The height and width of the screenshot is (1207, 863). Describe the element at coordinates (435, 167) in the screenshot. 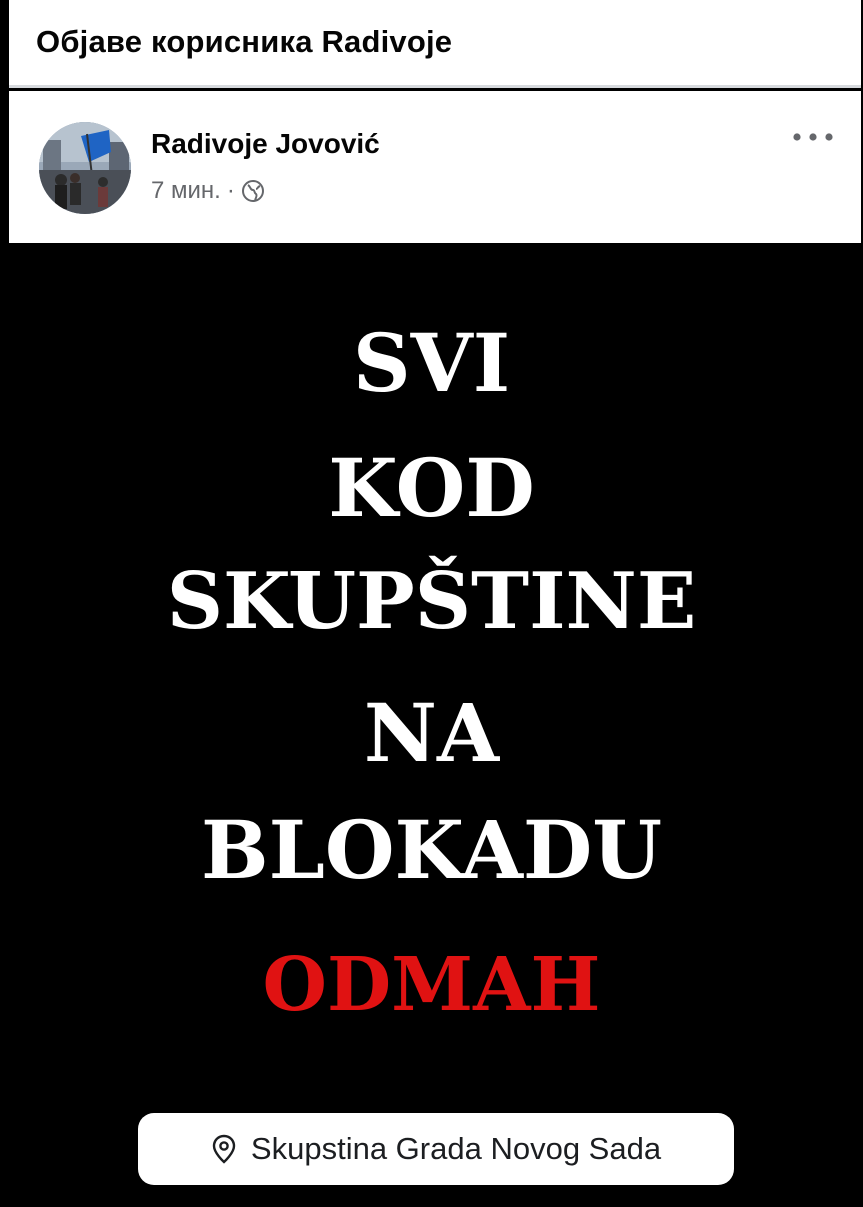

I see `post-header: Radivoje Jovović 7 мин. ·` at that location.